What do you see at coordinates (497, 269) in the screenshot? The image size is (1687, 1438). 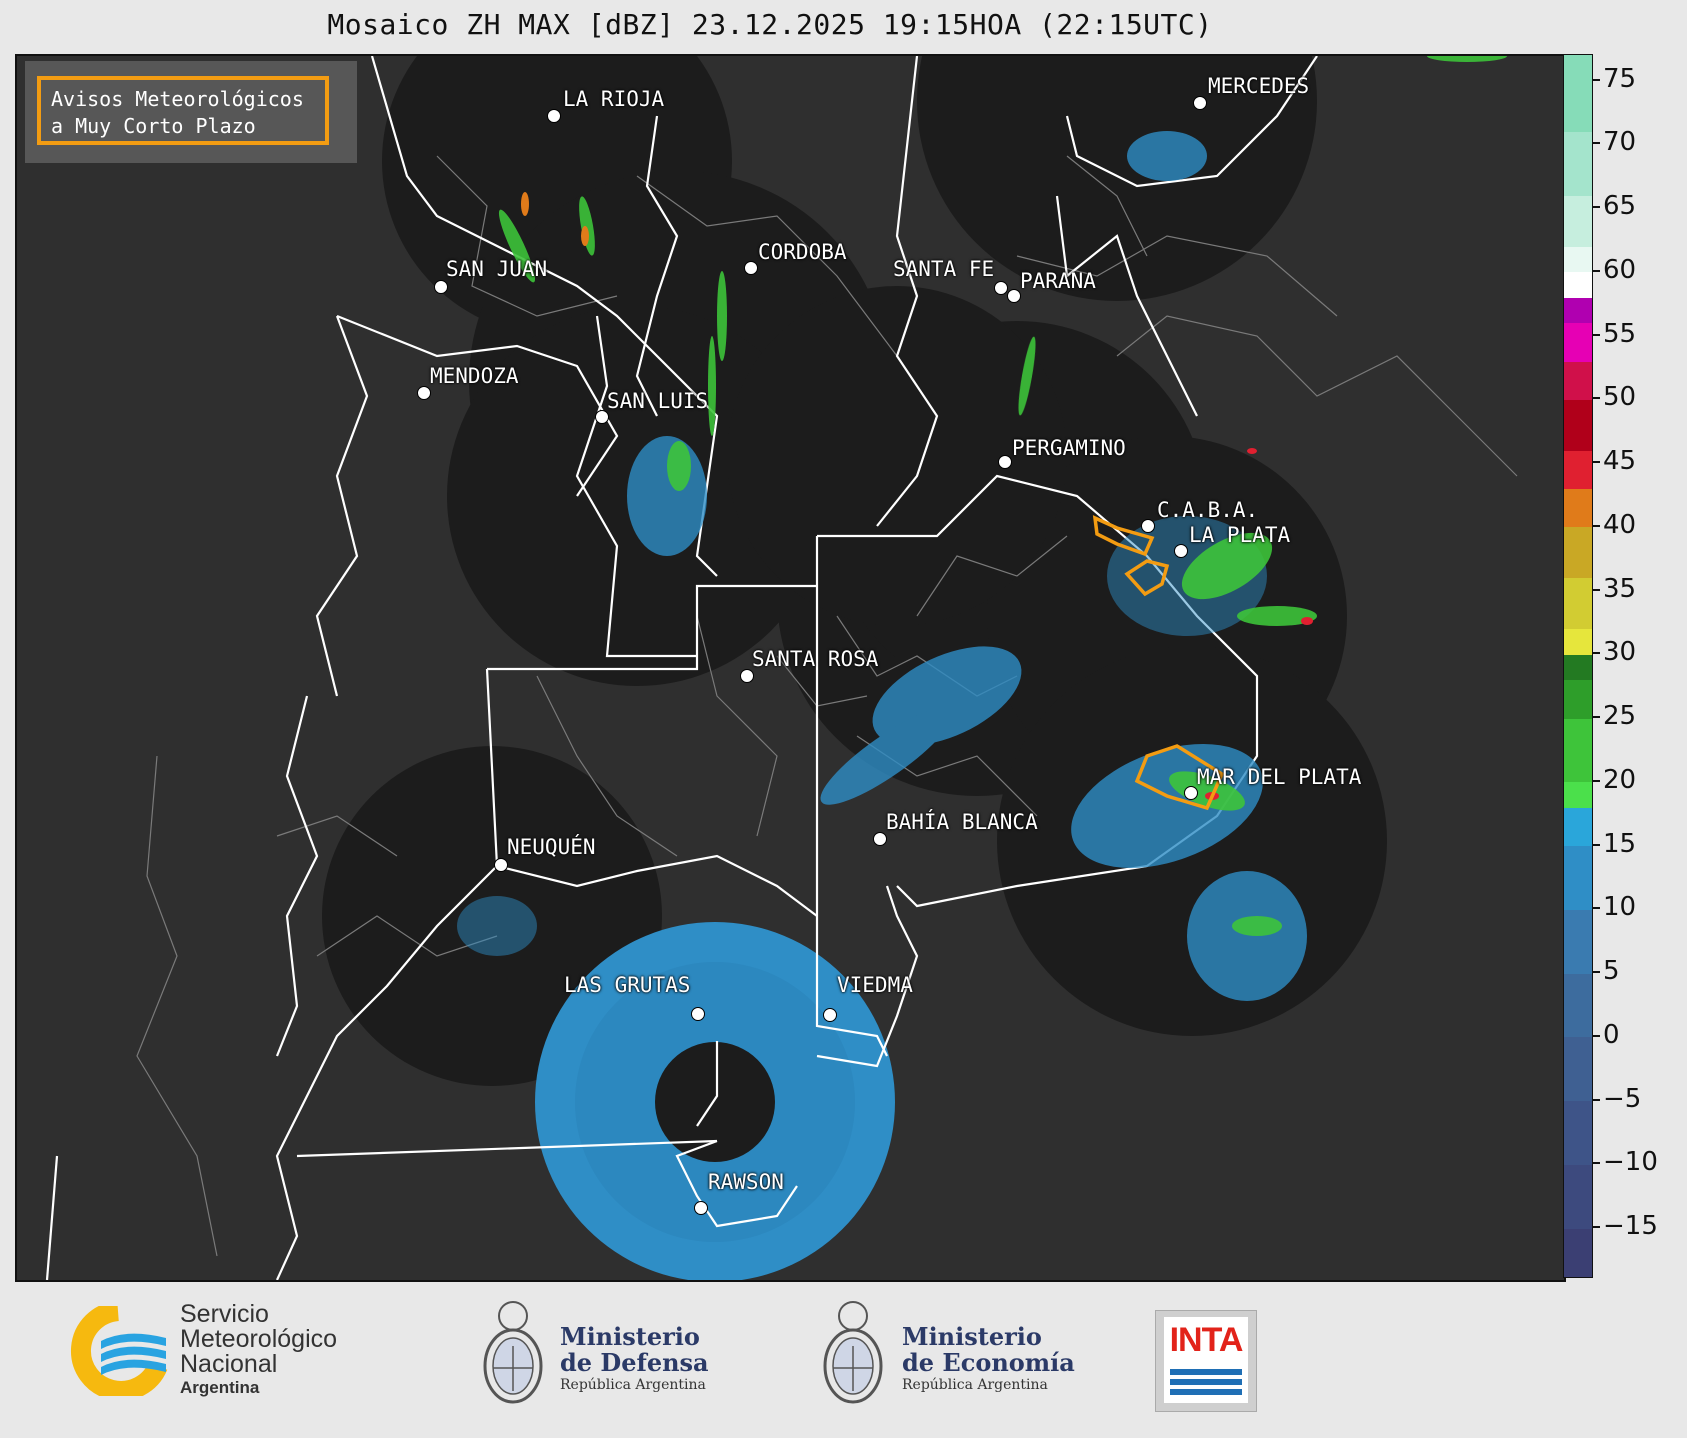 I see `city-label-san-juan: SAN JUAN` at bounding box center [497, 269].